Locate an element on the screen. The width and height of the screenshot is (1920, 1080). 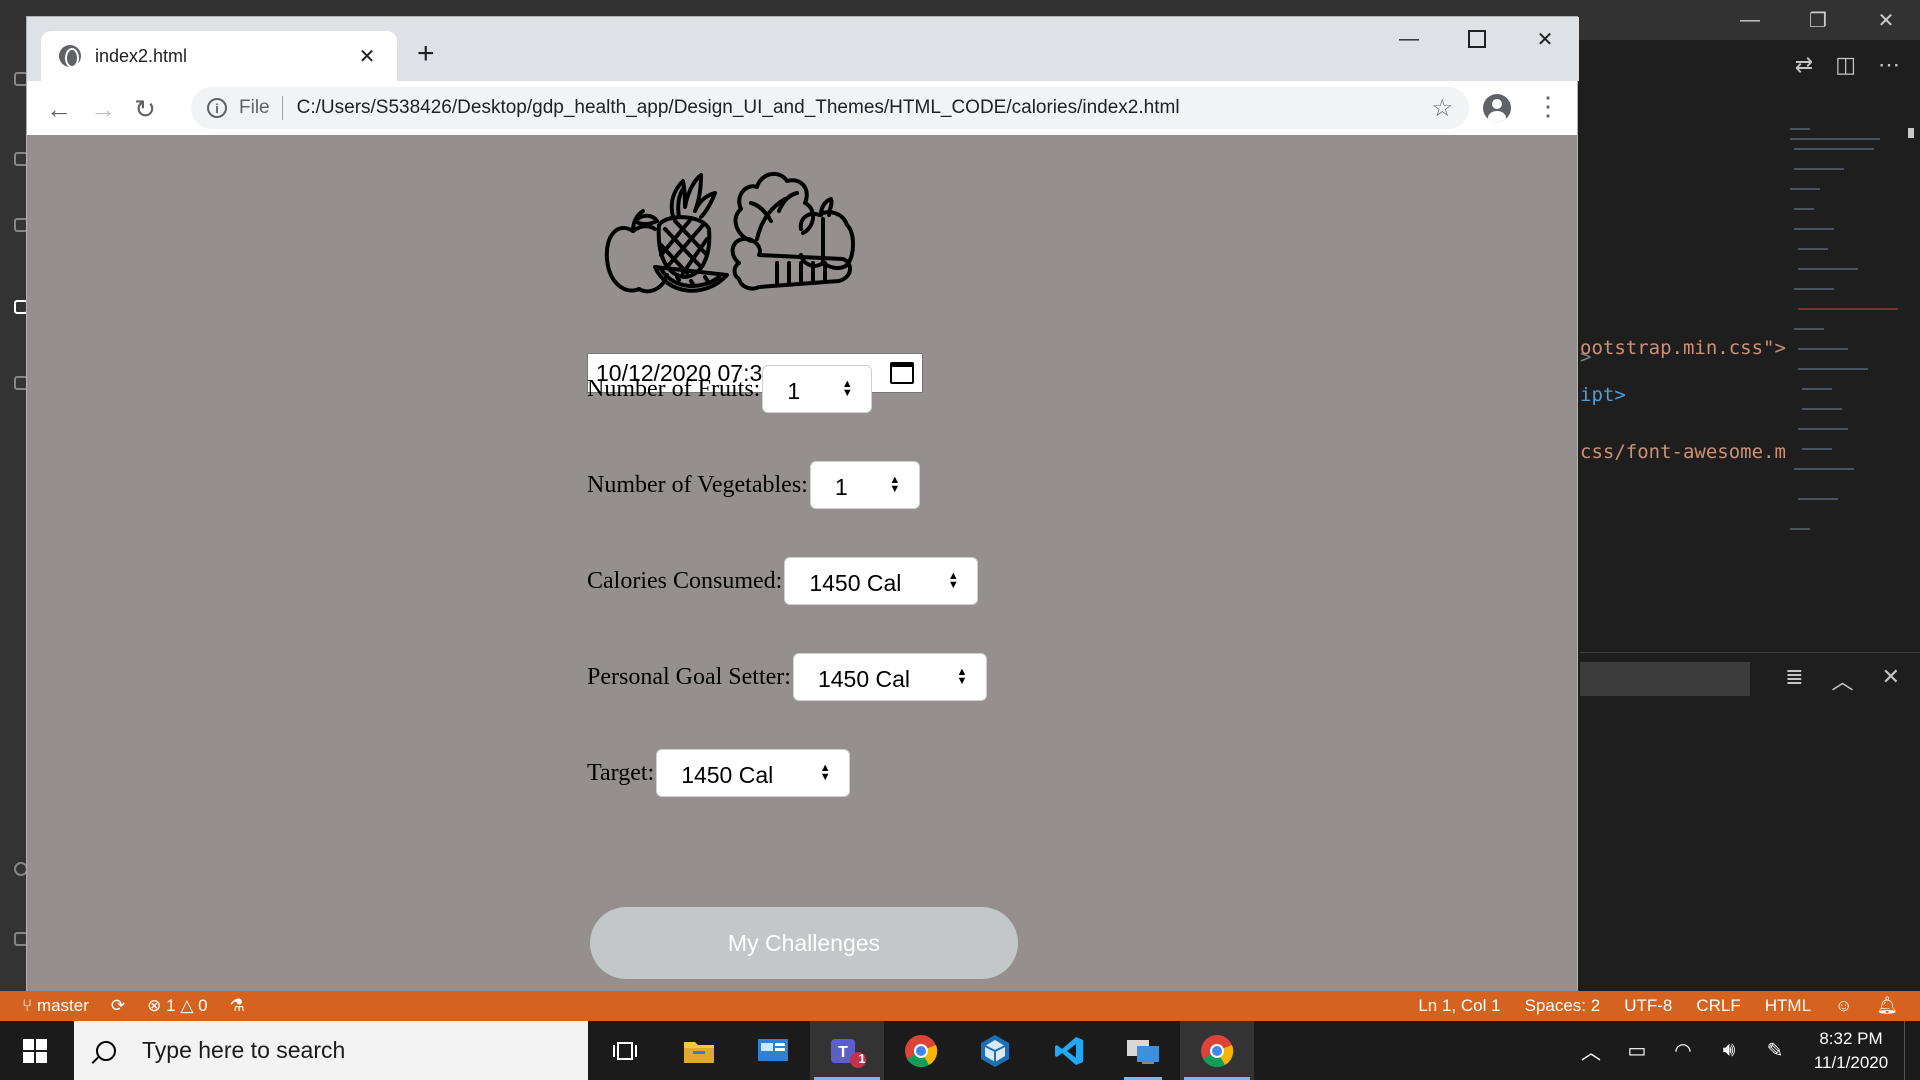
vscode-panel-actions: ≣ ︿ ✕ is located at coordinates (1842, 680).